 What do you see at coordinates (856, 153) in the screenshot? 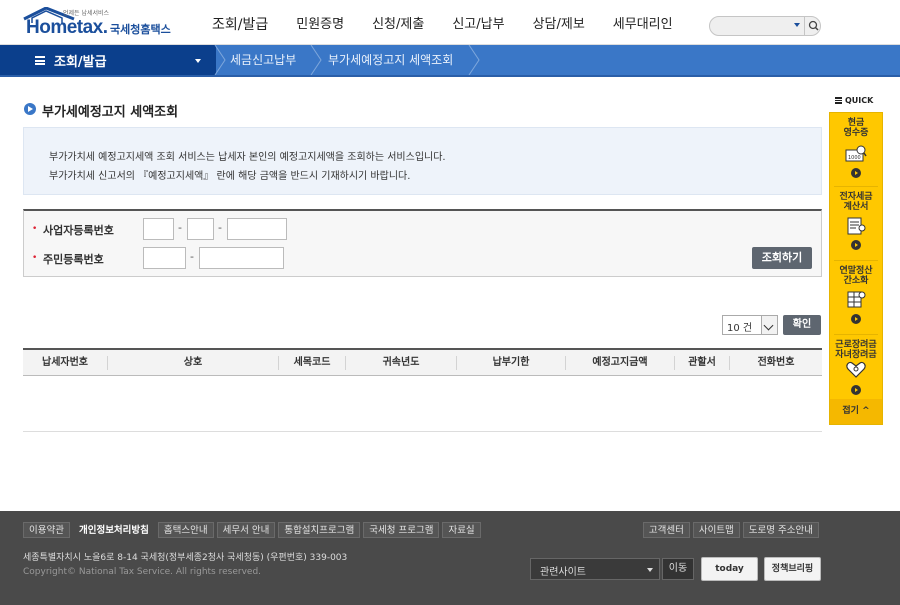
I see `receipt-icon: 1000` at bounding box center [856, 153].